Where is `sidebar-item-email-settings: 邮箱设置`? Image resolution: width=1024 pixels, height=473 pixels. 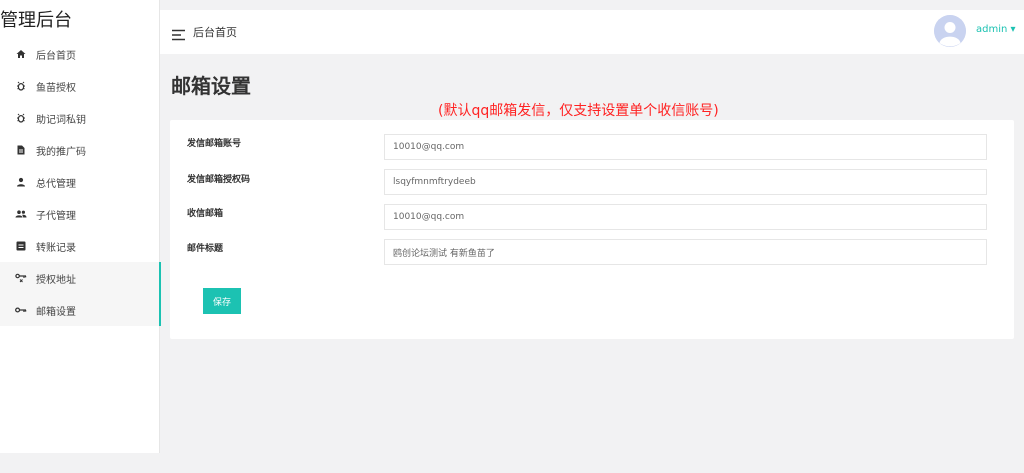 sidebar-item-email-settings: 邮箱设置 is located at coordinates (80, 310).